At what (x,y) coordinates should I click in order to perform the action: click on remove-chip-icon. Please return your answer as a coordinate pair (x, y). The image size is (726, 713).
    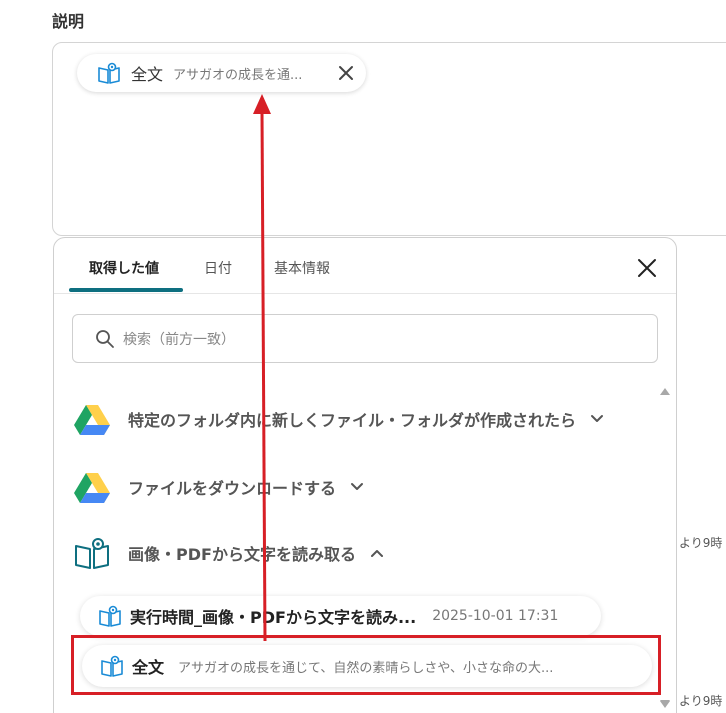
    Looking at the image, I should click on (346, 73).